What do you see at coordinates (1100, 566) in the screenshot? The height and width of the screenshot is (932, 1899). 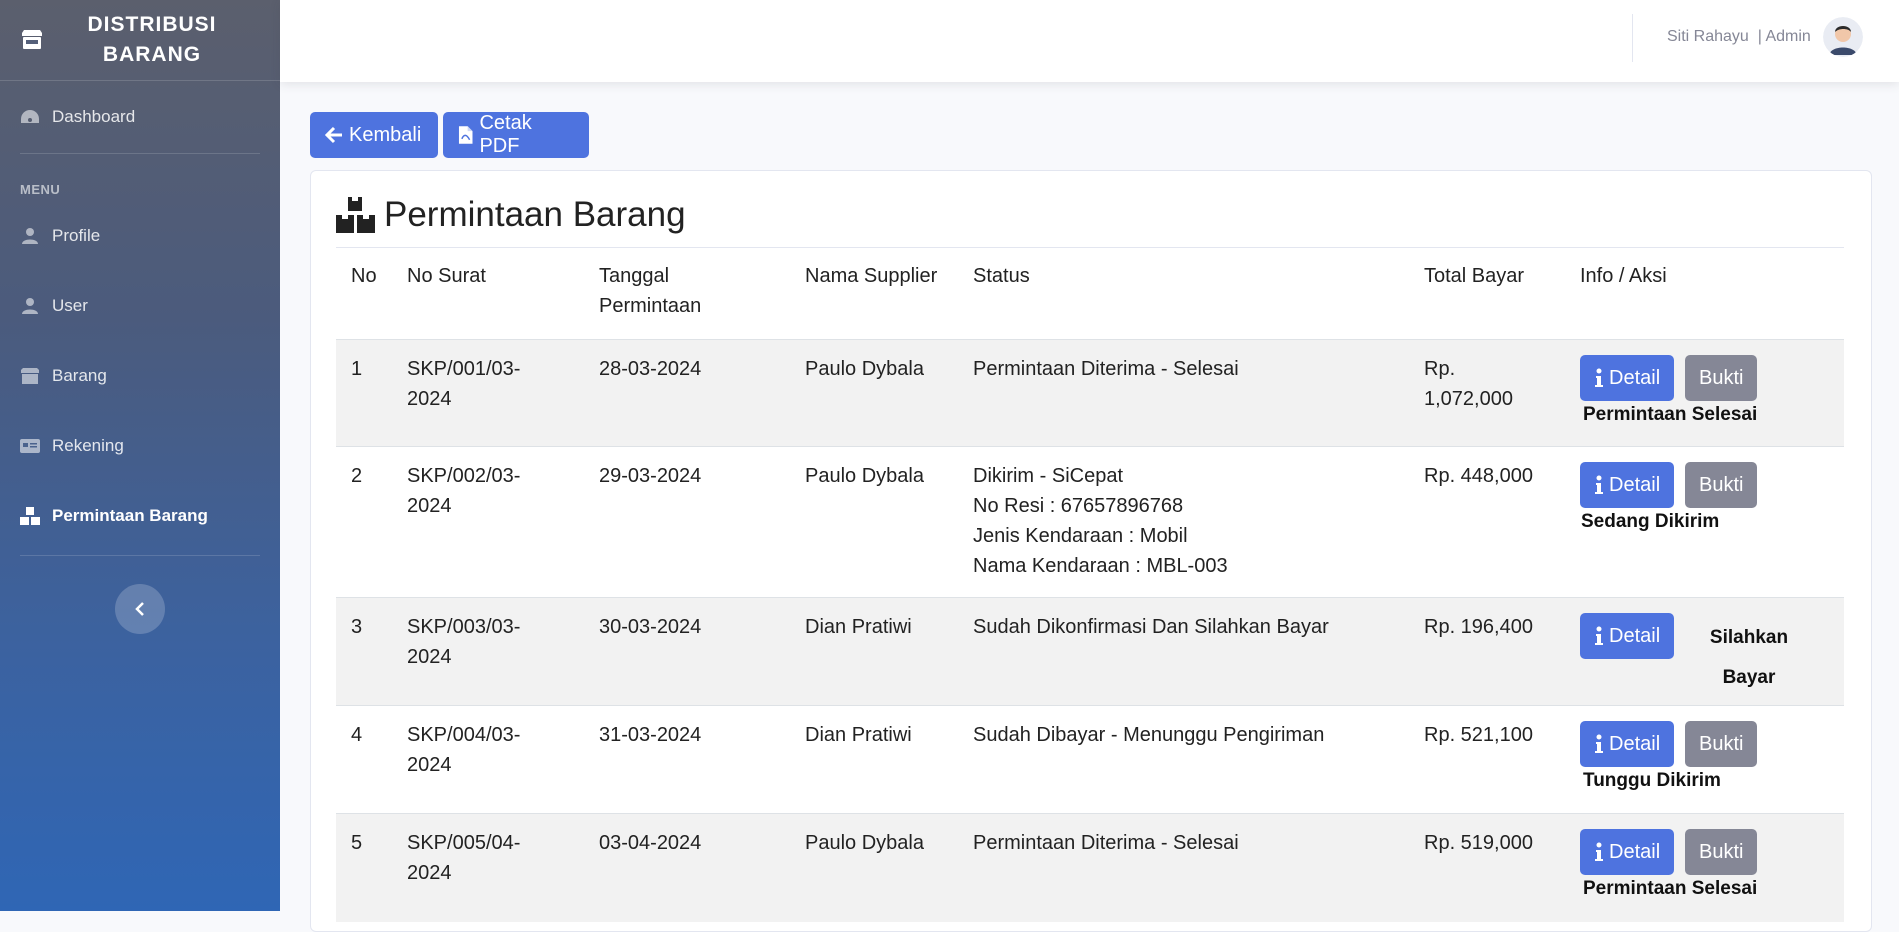 I see `status-line: Nama Kendaraan : MBL-003` at bounding box center [1100, 566].